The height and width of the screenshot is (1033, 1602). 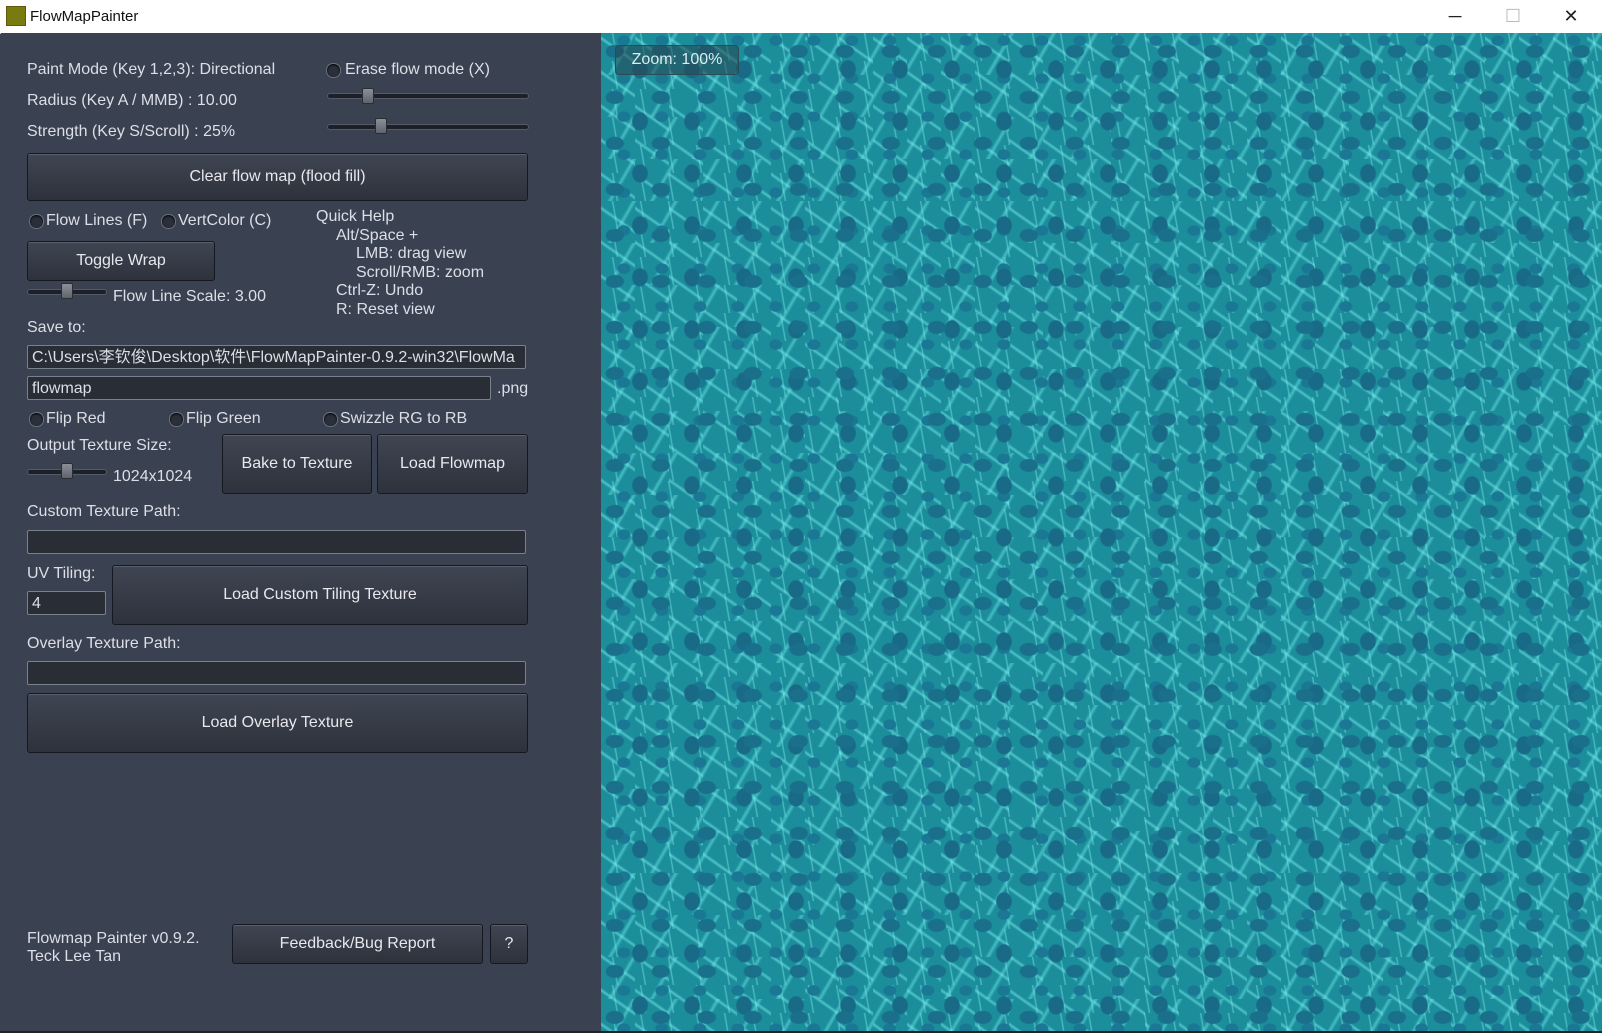 What do you see at coordinates (113, 938) in the screenshot?
I see `version-label: Flowmap Painter v0.9.2.` at bounding box center [113, 938].